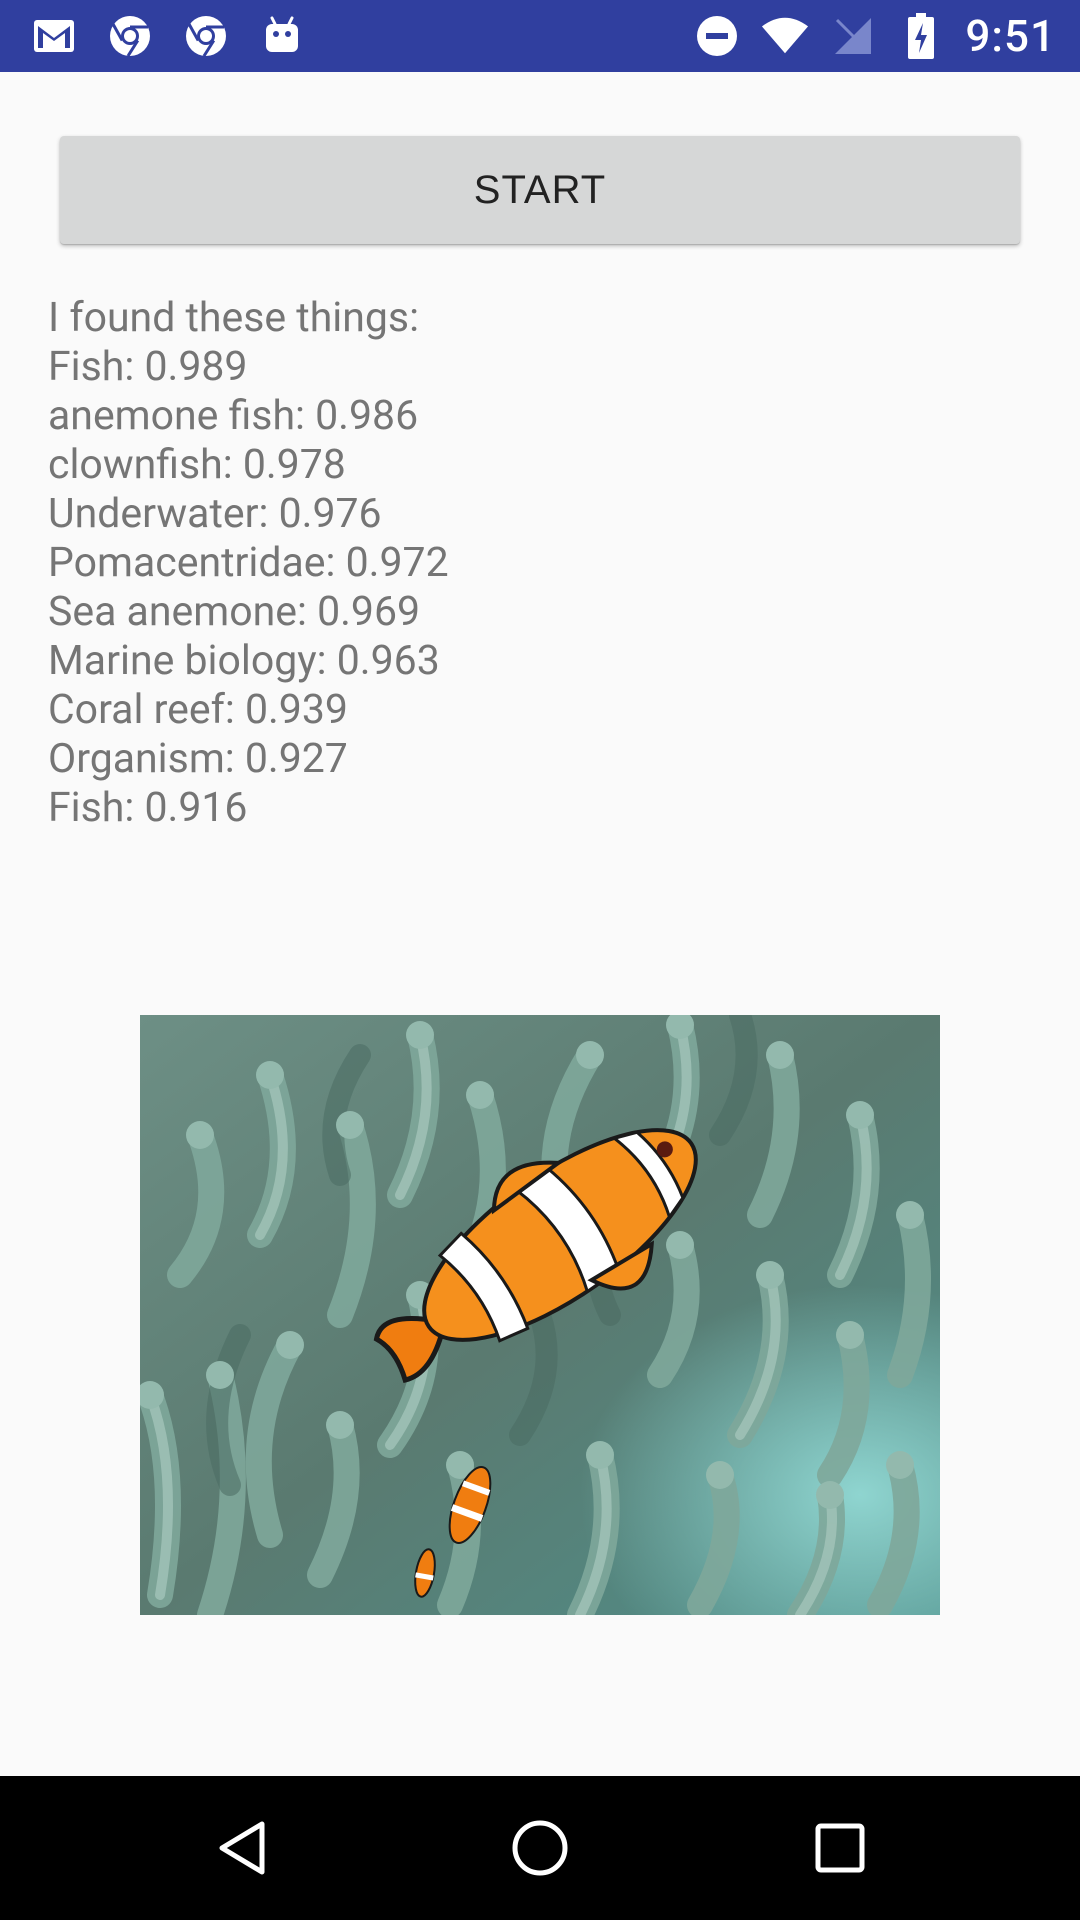 The height and width of the screenshot is (1920, 1080). Describe the element at coordinates (233, 416) in the screenshot. I see `result-item: anemone fish: 0.986` at that location.